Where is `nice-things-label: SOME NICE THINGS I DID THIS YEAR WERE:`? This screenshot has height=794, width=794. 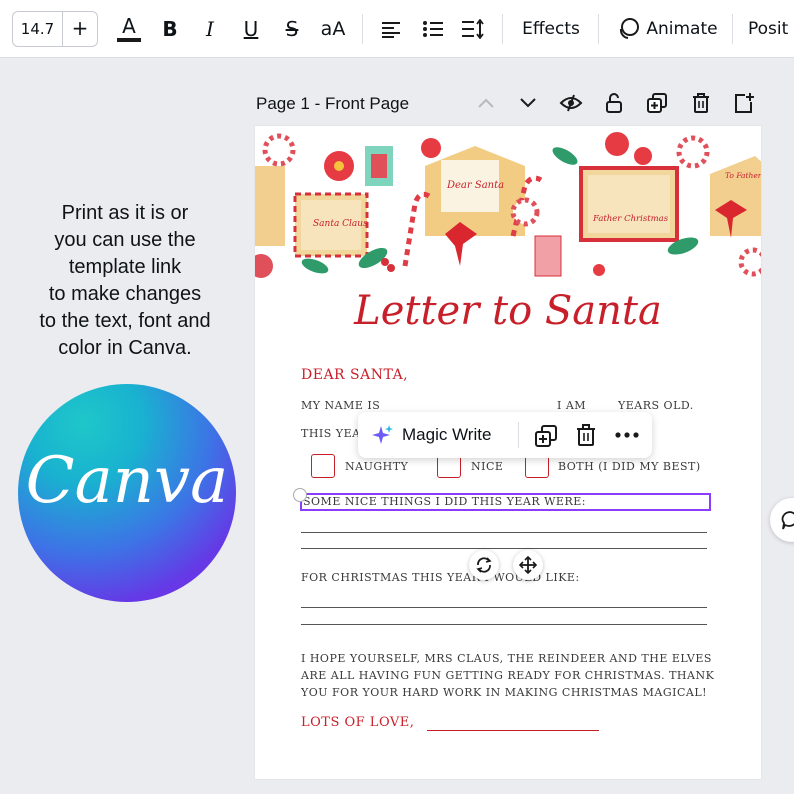 nice-things-label: SOME NICE THINGS I DID THIS YEAR WERE: is located at coordinates (444, 501).